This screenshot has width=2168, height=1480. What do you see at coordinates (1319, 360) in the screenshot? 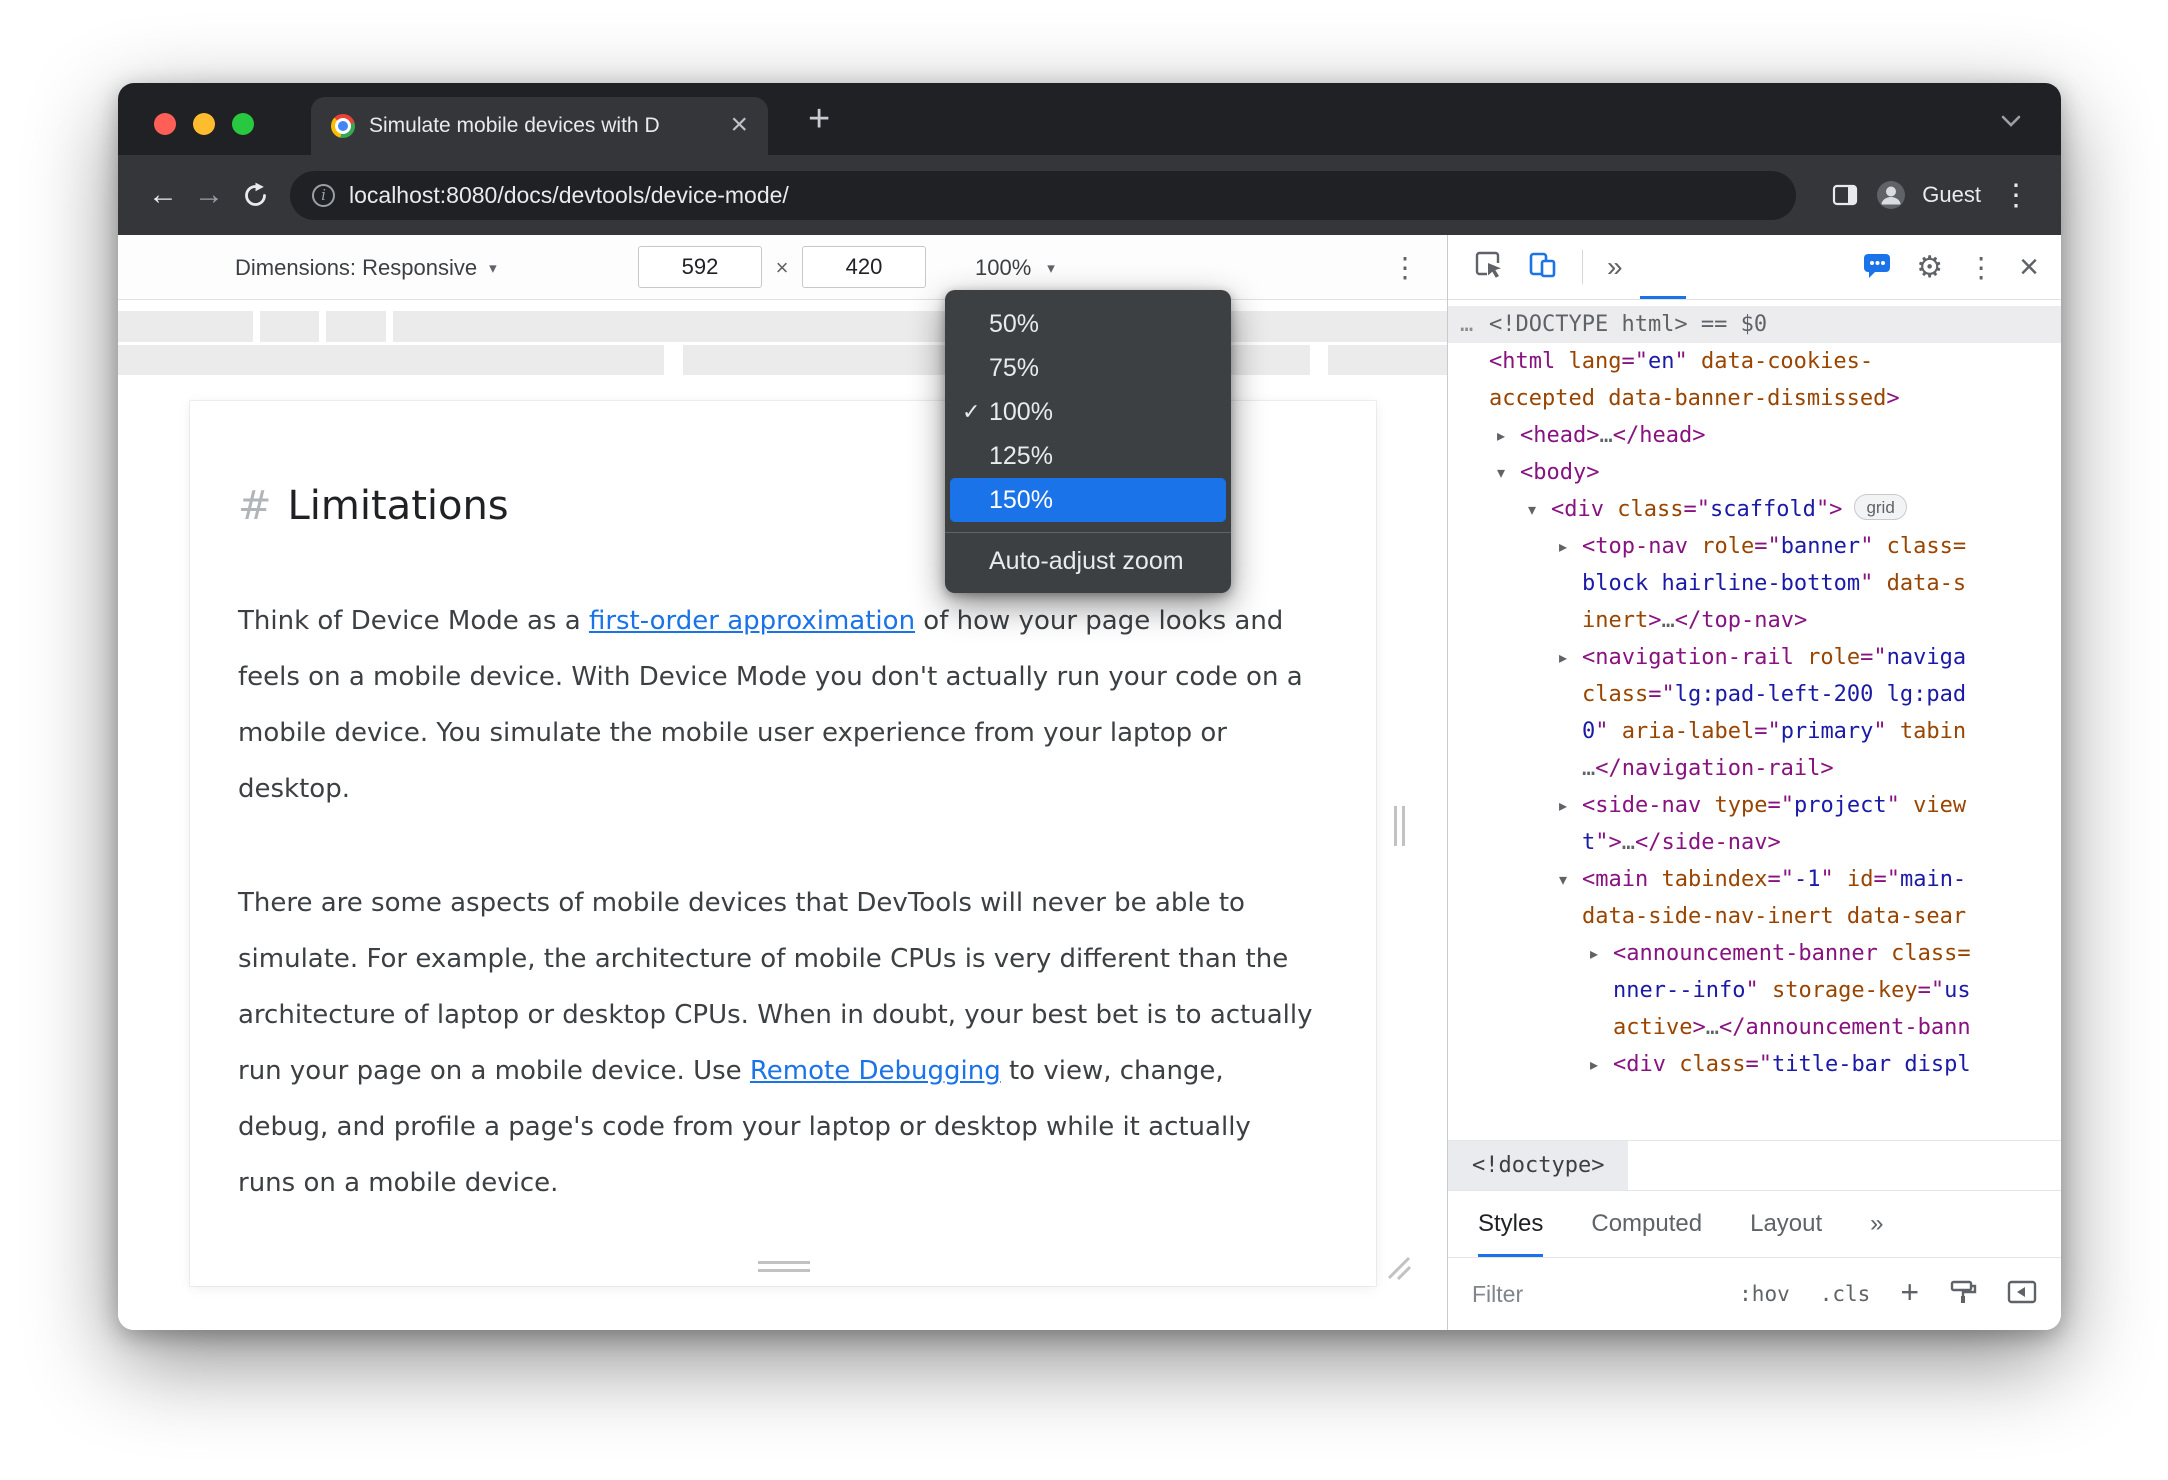
I see `ruler-gap` at bounding box center [1319, 360].